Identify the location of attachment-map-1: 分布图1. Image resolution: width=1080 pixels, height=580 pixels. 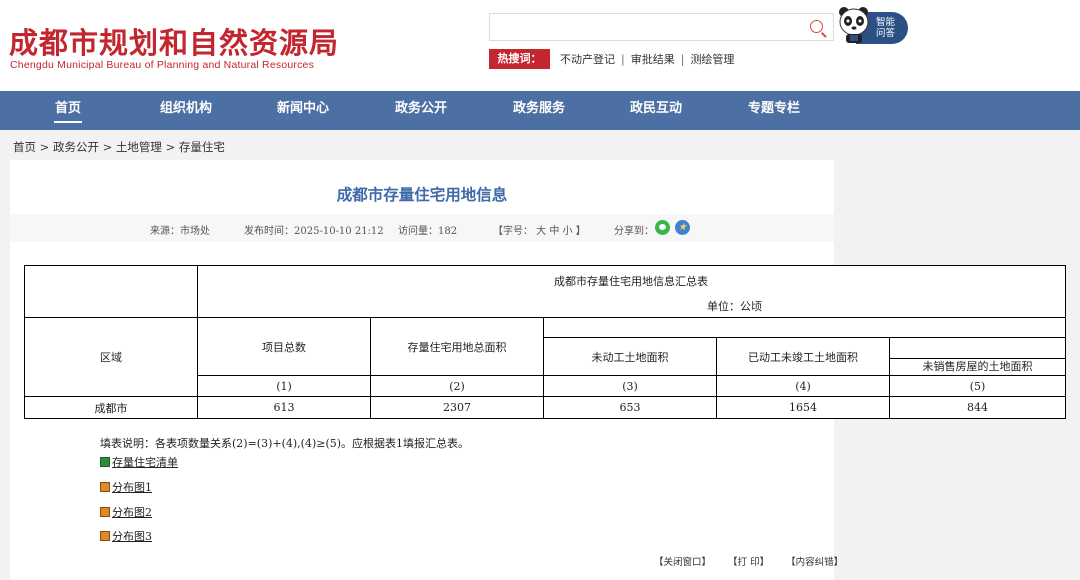
(126, 487).